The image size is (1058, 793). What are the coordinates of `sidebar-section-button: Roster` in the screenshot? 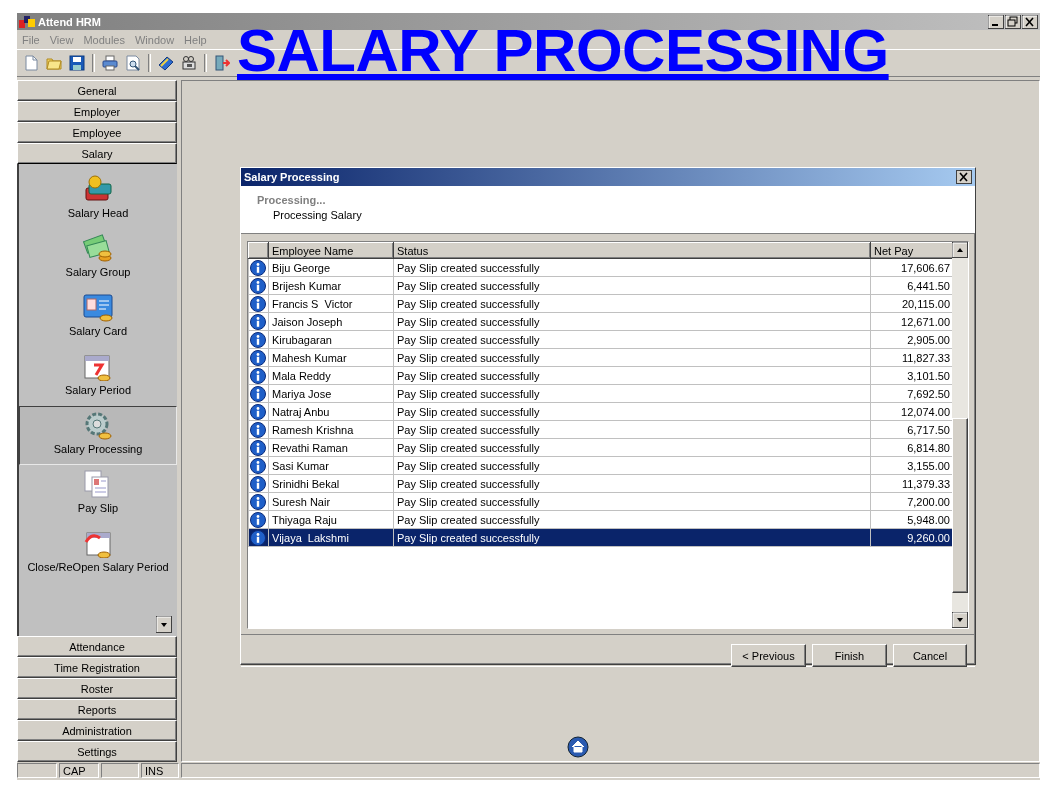 It's located at (97, 688).